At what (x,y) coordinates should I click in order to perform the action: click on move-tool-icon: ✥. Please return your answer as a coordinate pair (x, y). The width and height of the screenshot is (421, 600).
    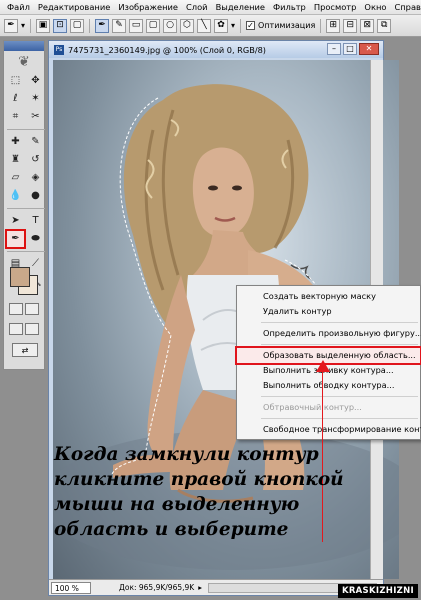
    Looking at the image, I should click on (35, 81).